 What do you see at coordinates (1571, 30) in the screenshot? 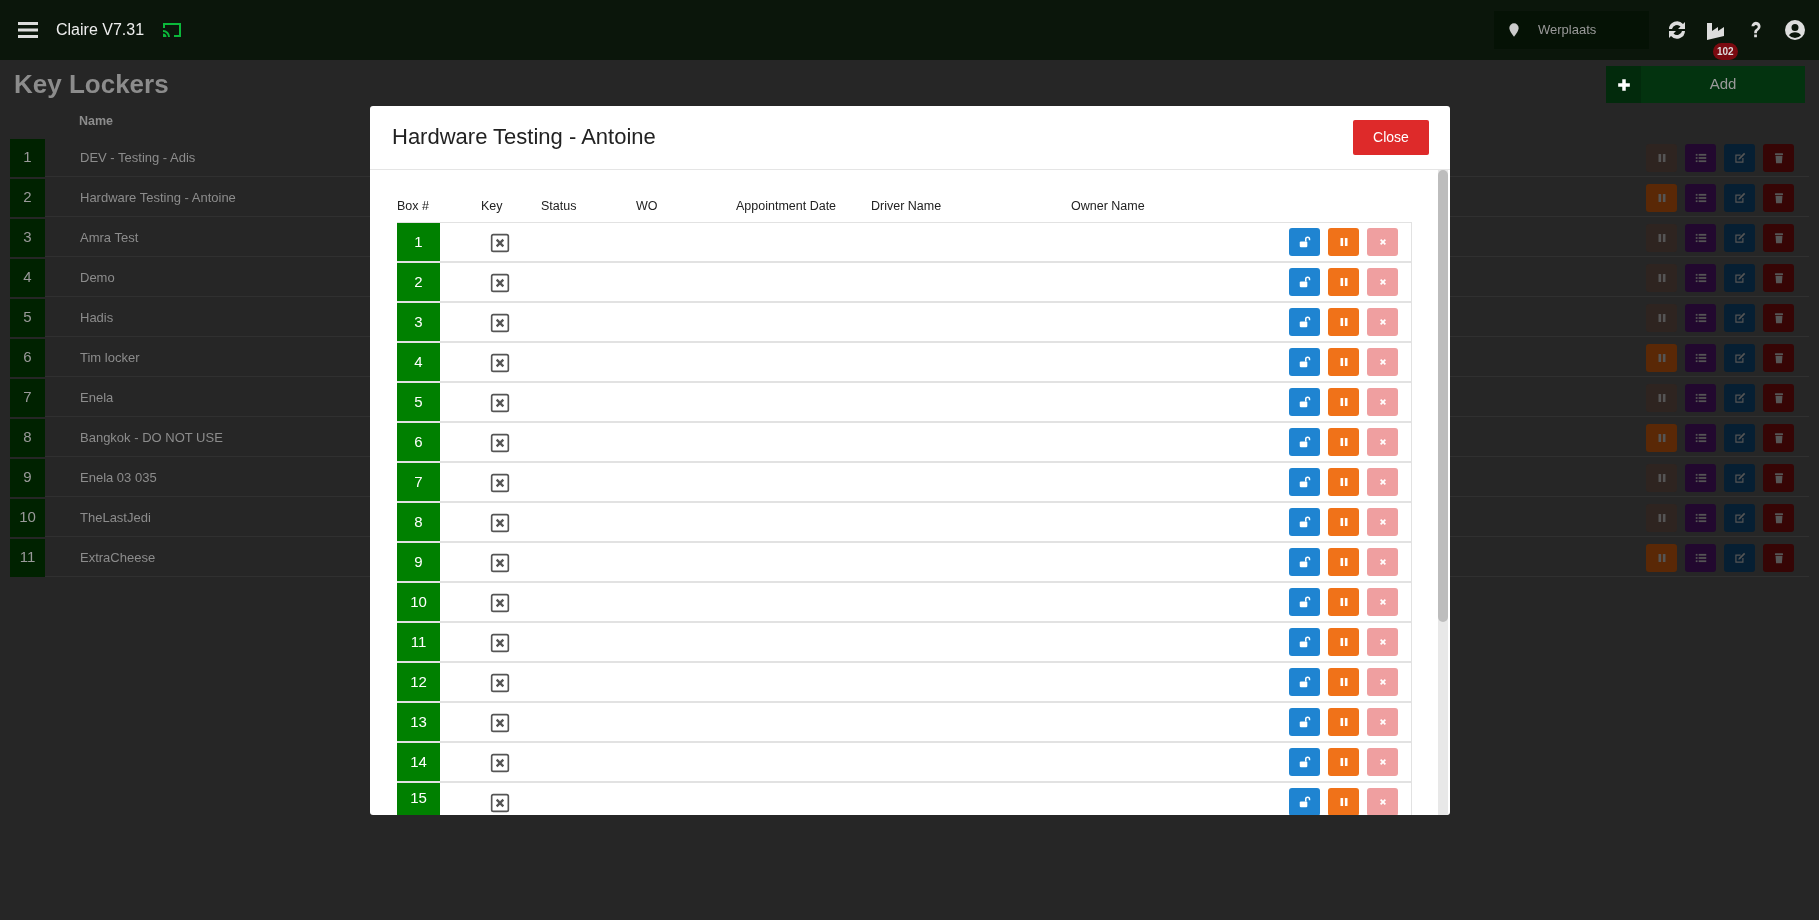
I see `location-selector: Werplaats` at bounding box center [1571, 30].